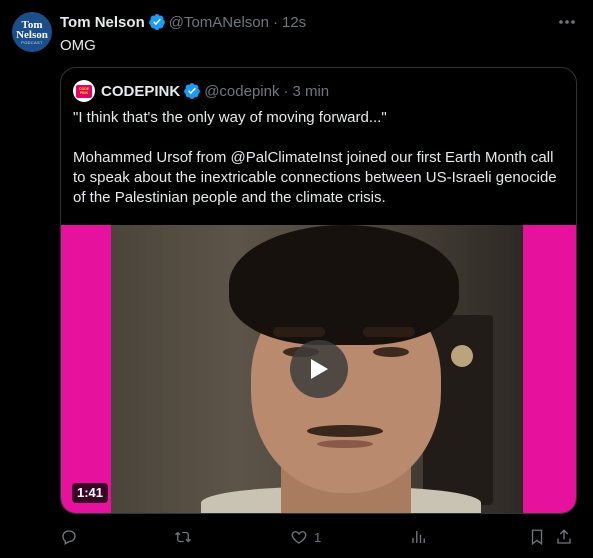 The height and width of the screenshot is (558, 593). Describe the element at coordinates (310, 91) in the screenshot. I see `quoted-tweet-time: 3 min` at that location.